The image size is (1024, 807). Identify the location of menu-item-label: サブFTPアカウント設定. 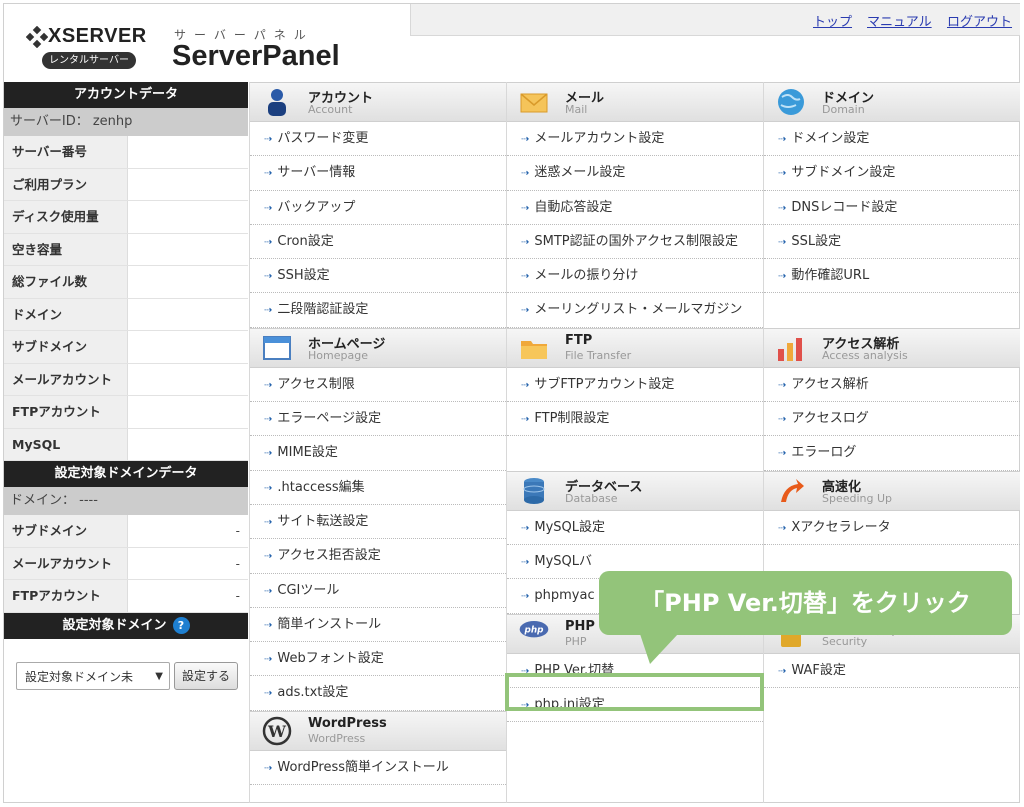
(604, 384).